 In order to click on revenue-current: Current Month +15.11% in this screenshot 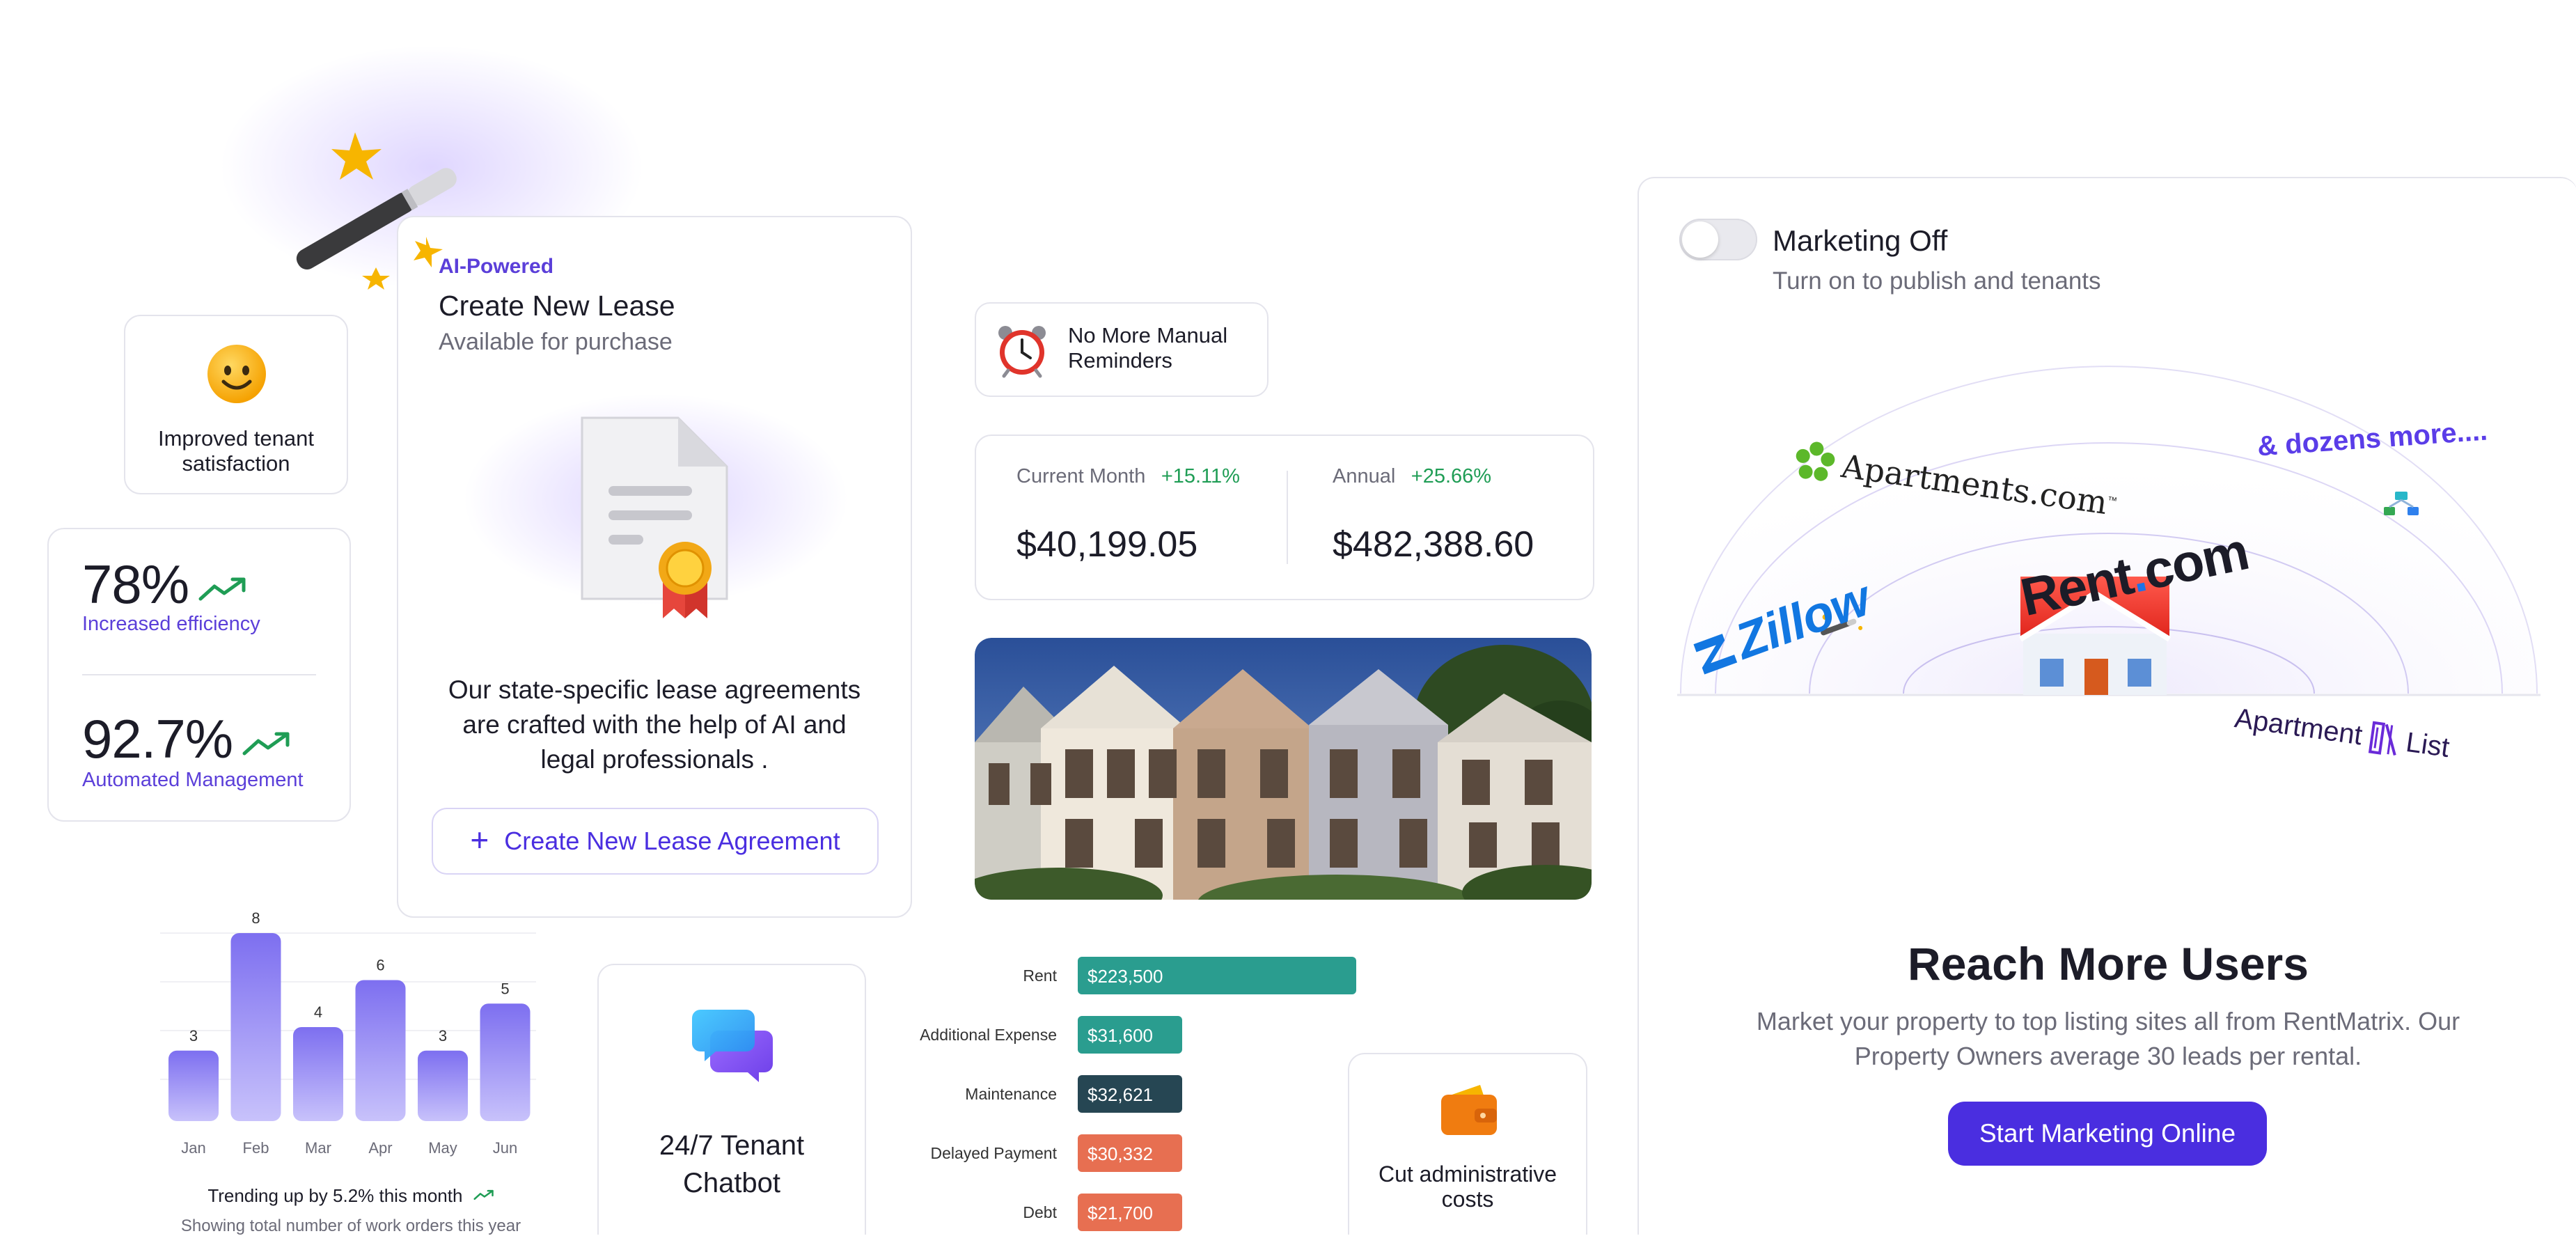, I will do `click(1128, 477)`.